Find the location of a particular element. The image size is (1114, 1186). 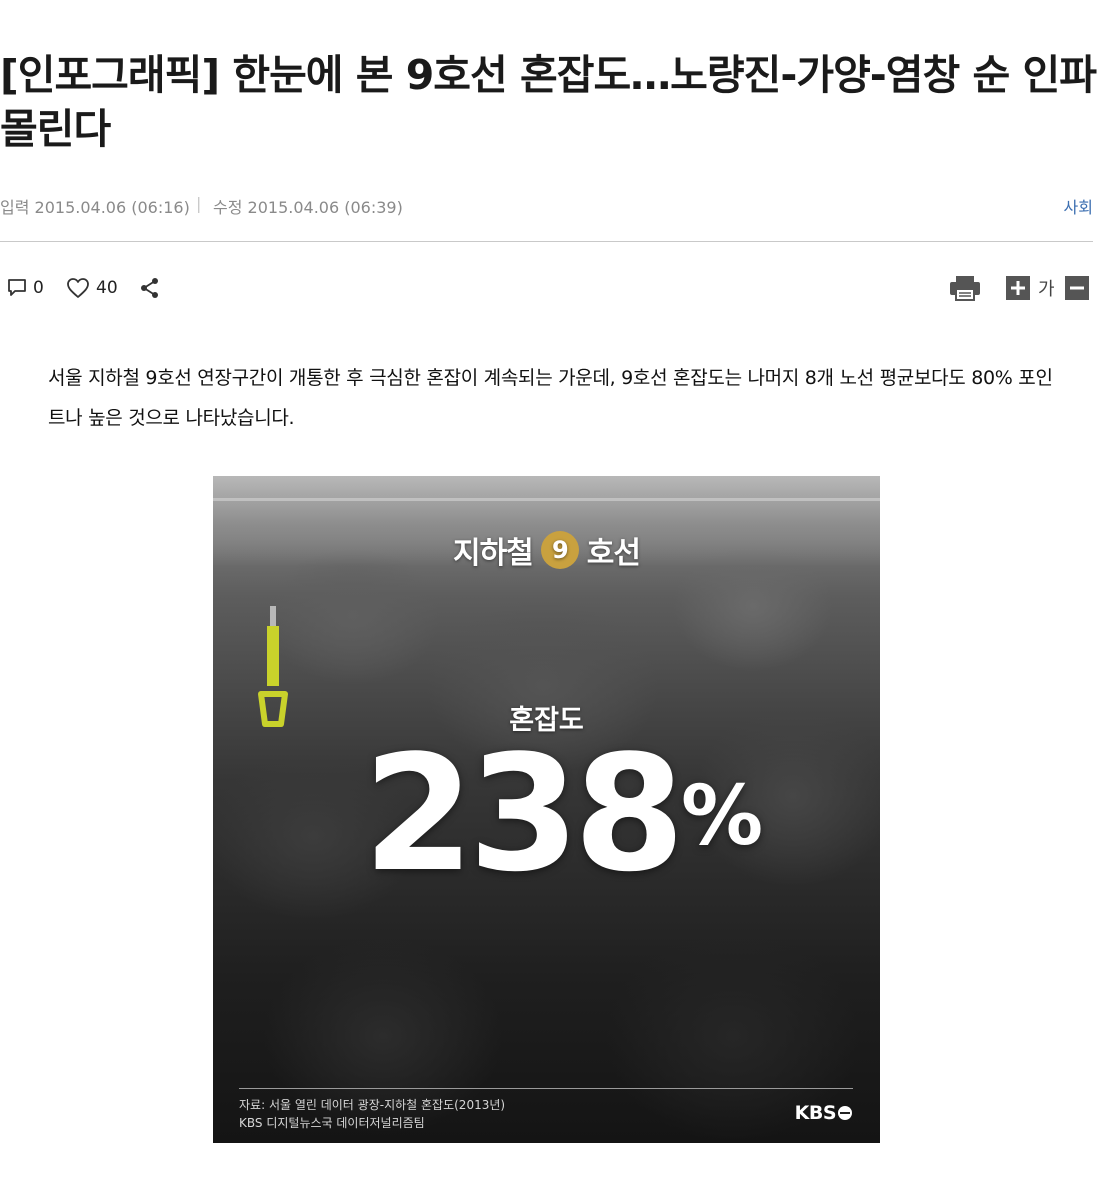

kbs-logo-mark-icon is located at coordinates (845, 1113).